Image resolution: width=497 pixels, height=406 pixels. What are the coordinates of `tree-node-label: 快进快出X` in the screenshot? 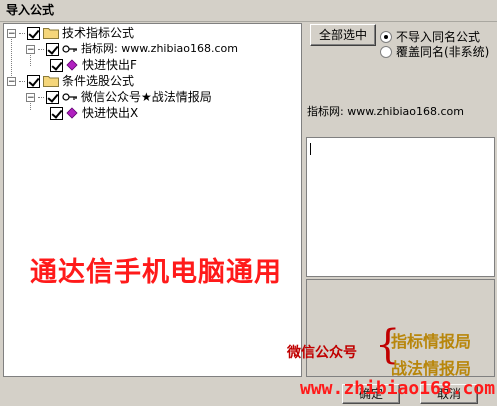 It's located at (110, 113).